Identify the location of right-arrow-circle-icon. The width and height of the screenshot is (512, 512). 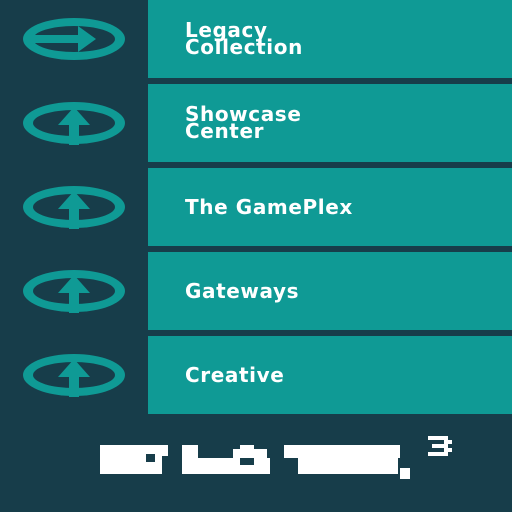
(74, 39).